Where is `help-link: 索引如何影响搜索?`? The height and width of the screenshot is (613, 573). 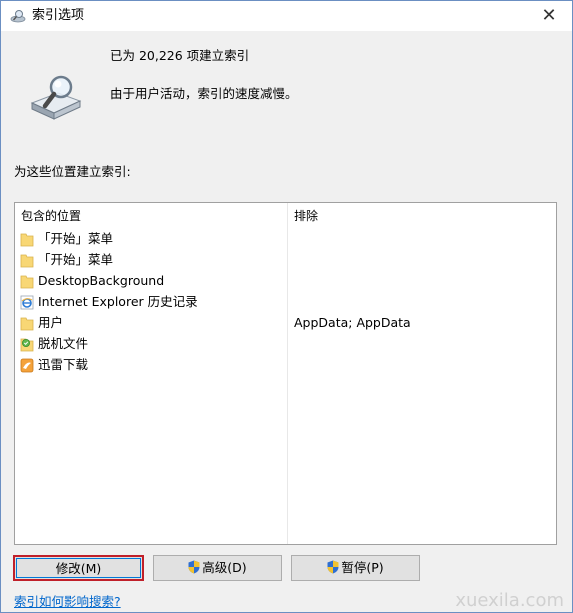
help-link: 索引如何影响搜索? is located at coordinates (67, 601).